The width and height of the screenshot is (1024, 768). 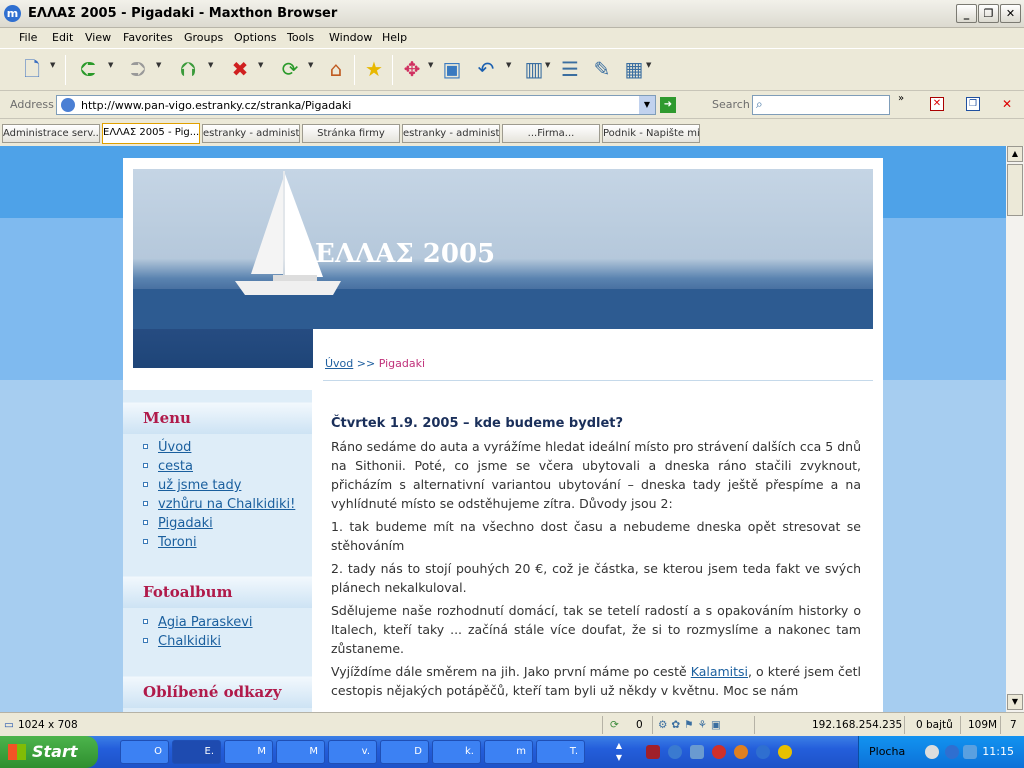 What do you see at coordinates (1015, 702) in the screenshot?
I see `scroll-down-icon: ▼` at bounding box center [1015, 702].